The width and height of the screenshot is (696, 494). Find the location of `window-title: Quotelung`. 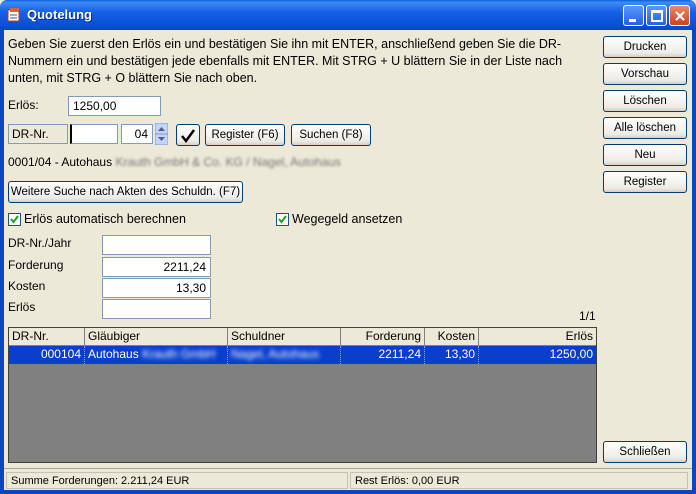

window-title: Quotelung is located at coordinates (59, 14).